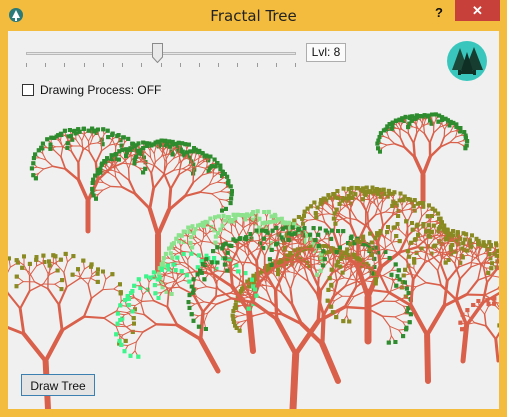 This screenshot has height=417, width=507. I want to click on close-button: ✕, so click(477, 10).